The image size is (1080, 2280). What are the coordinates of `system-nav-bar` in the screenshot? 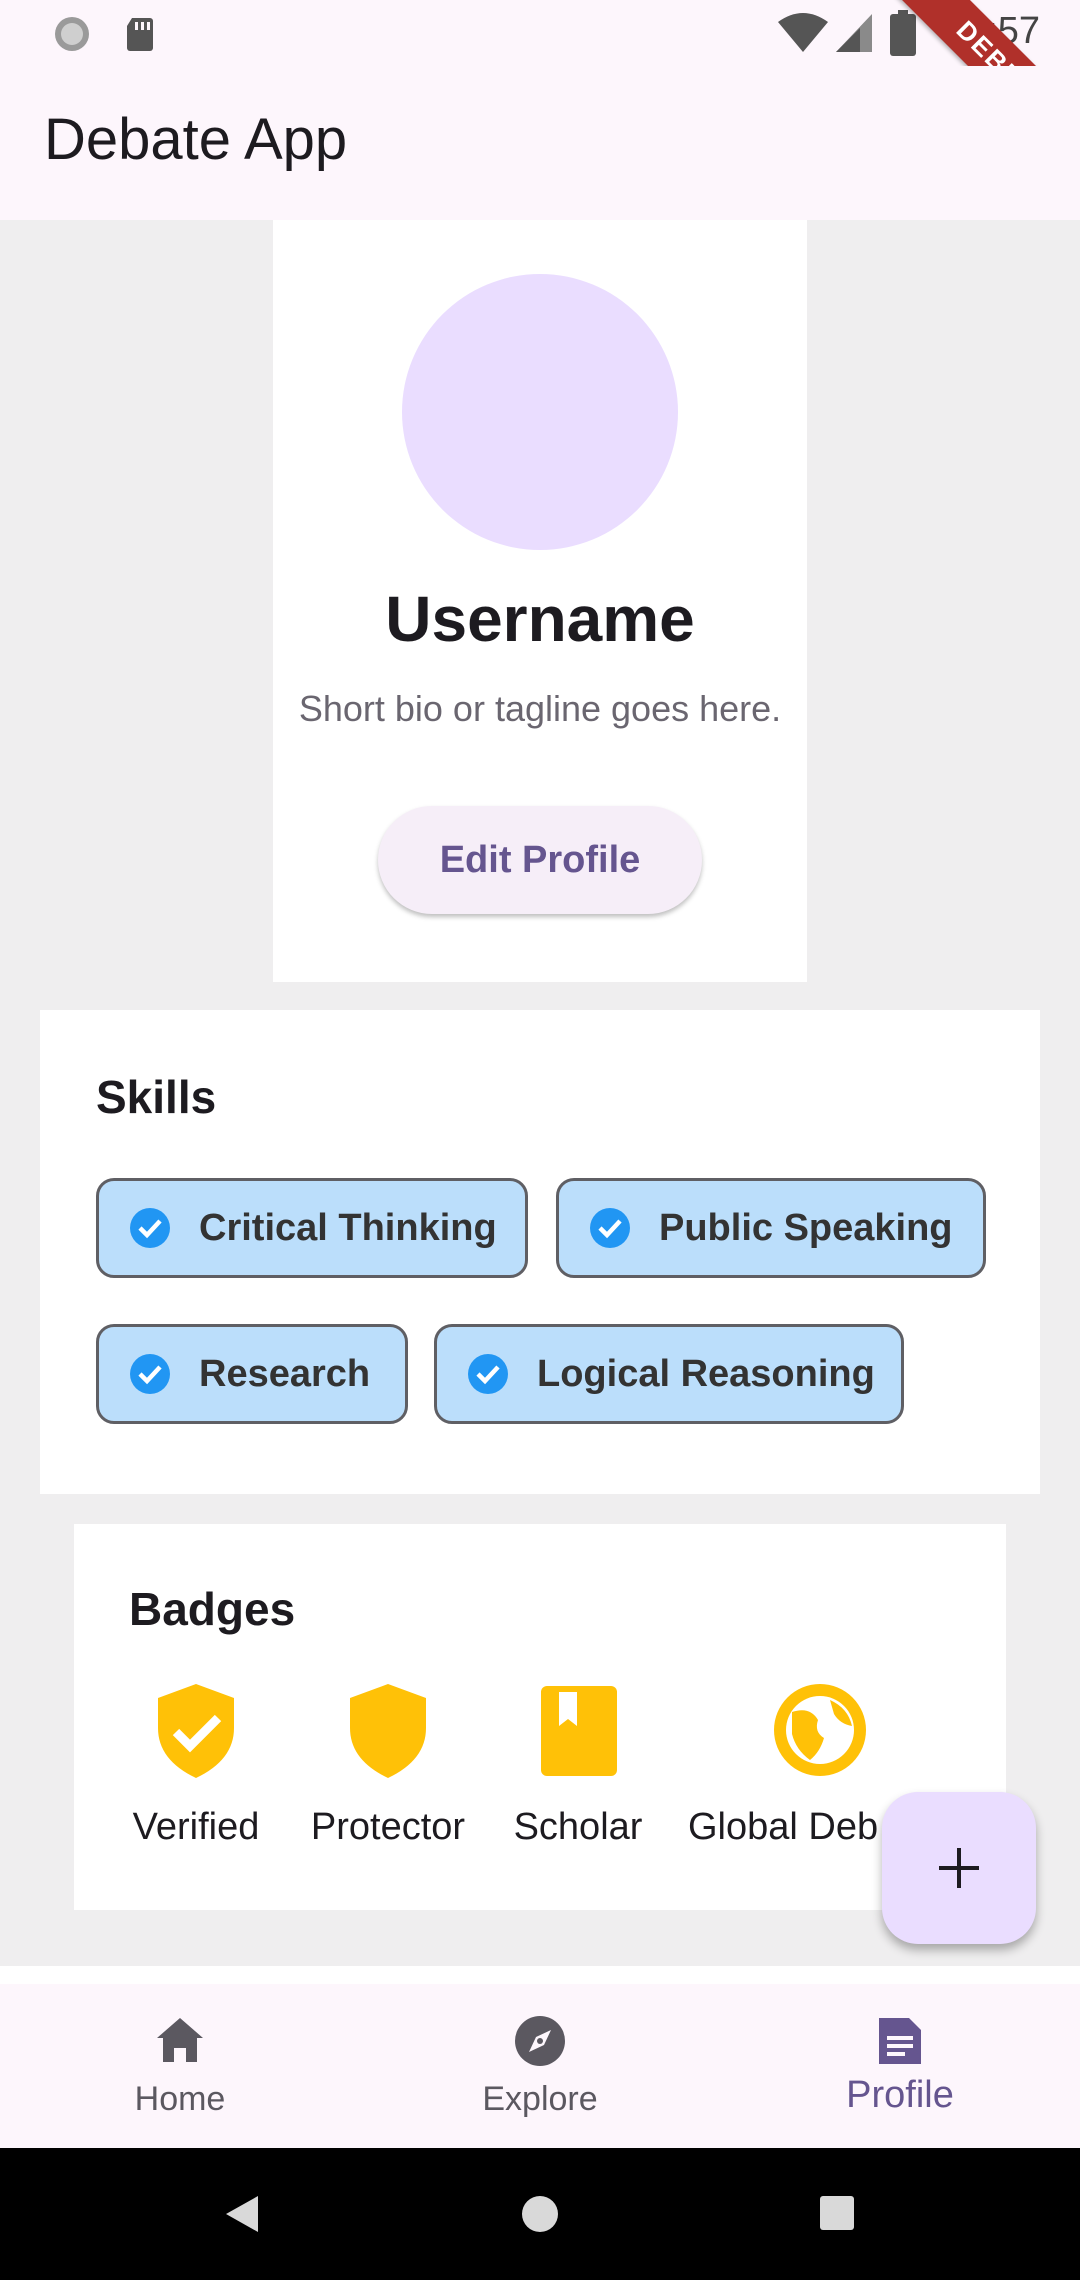 It's located at (540, 2214).